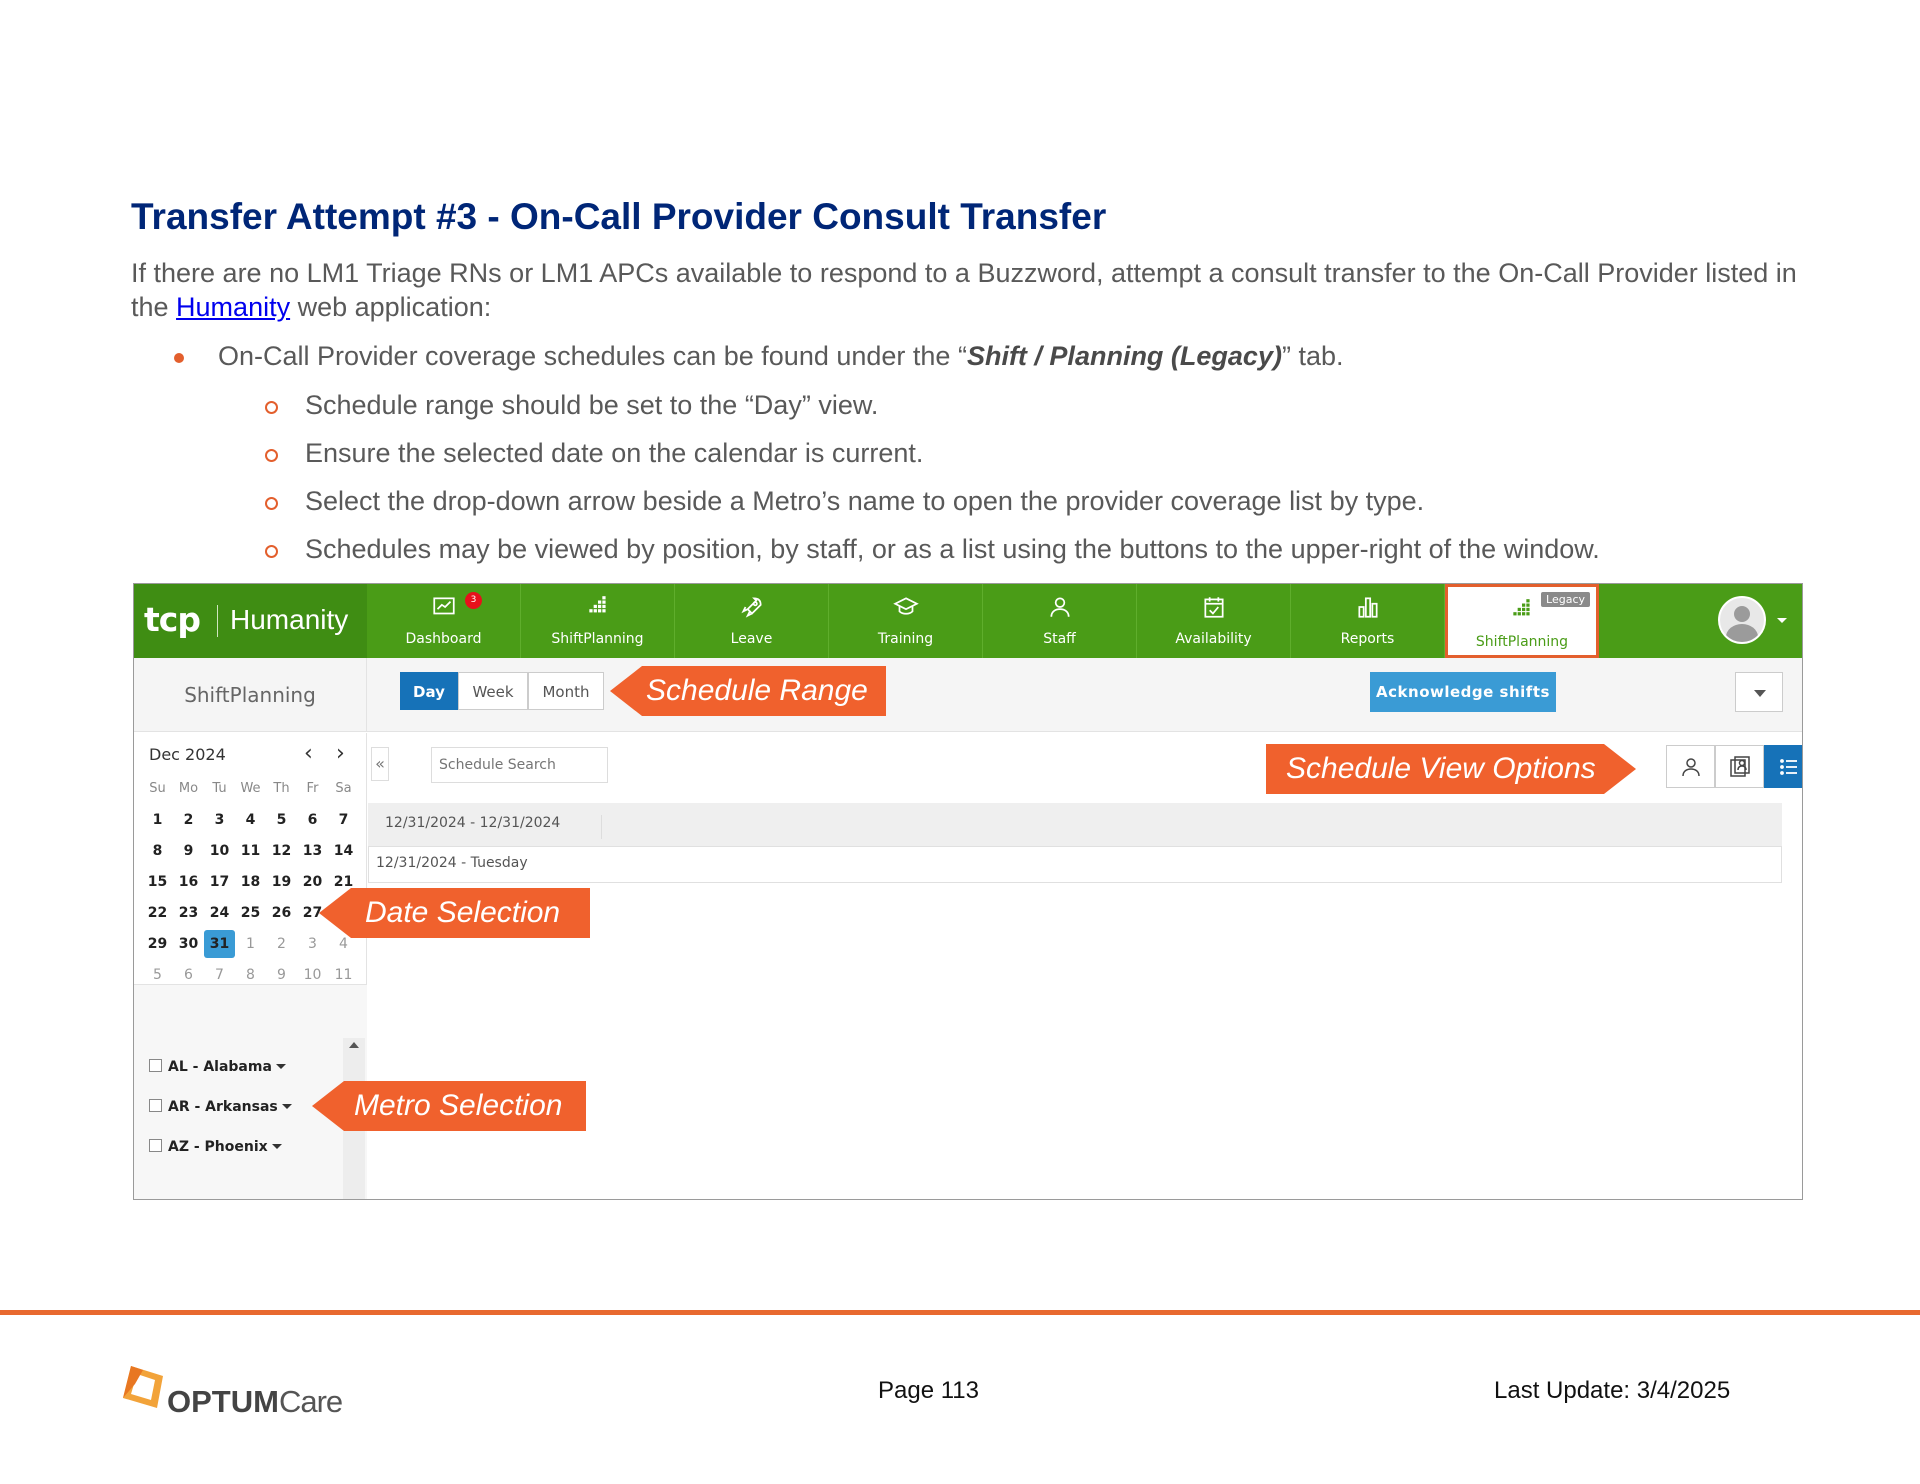 The width and height of the screenshot is (1920, 1484). What do you see at coordinates (188, 882) in the screenshot?
I see `calendar-day: 16` at bounding box center [188, 882].